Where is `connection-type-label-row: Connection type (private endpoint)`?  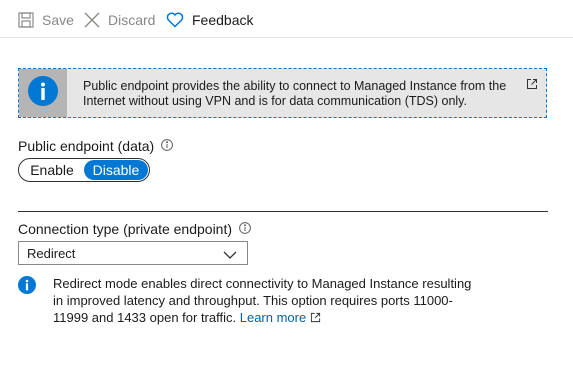
connection-type-label-row: Connection type (private endpoint) is located at coordinates (134, 229).